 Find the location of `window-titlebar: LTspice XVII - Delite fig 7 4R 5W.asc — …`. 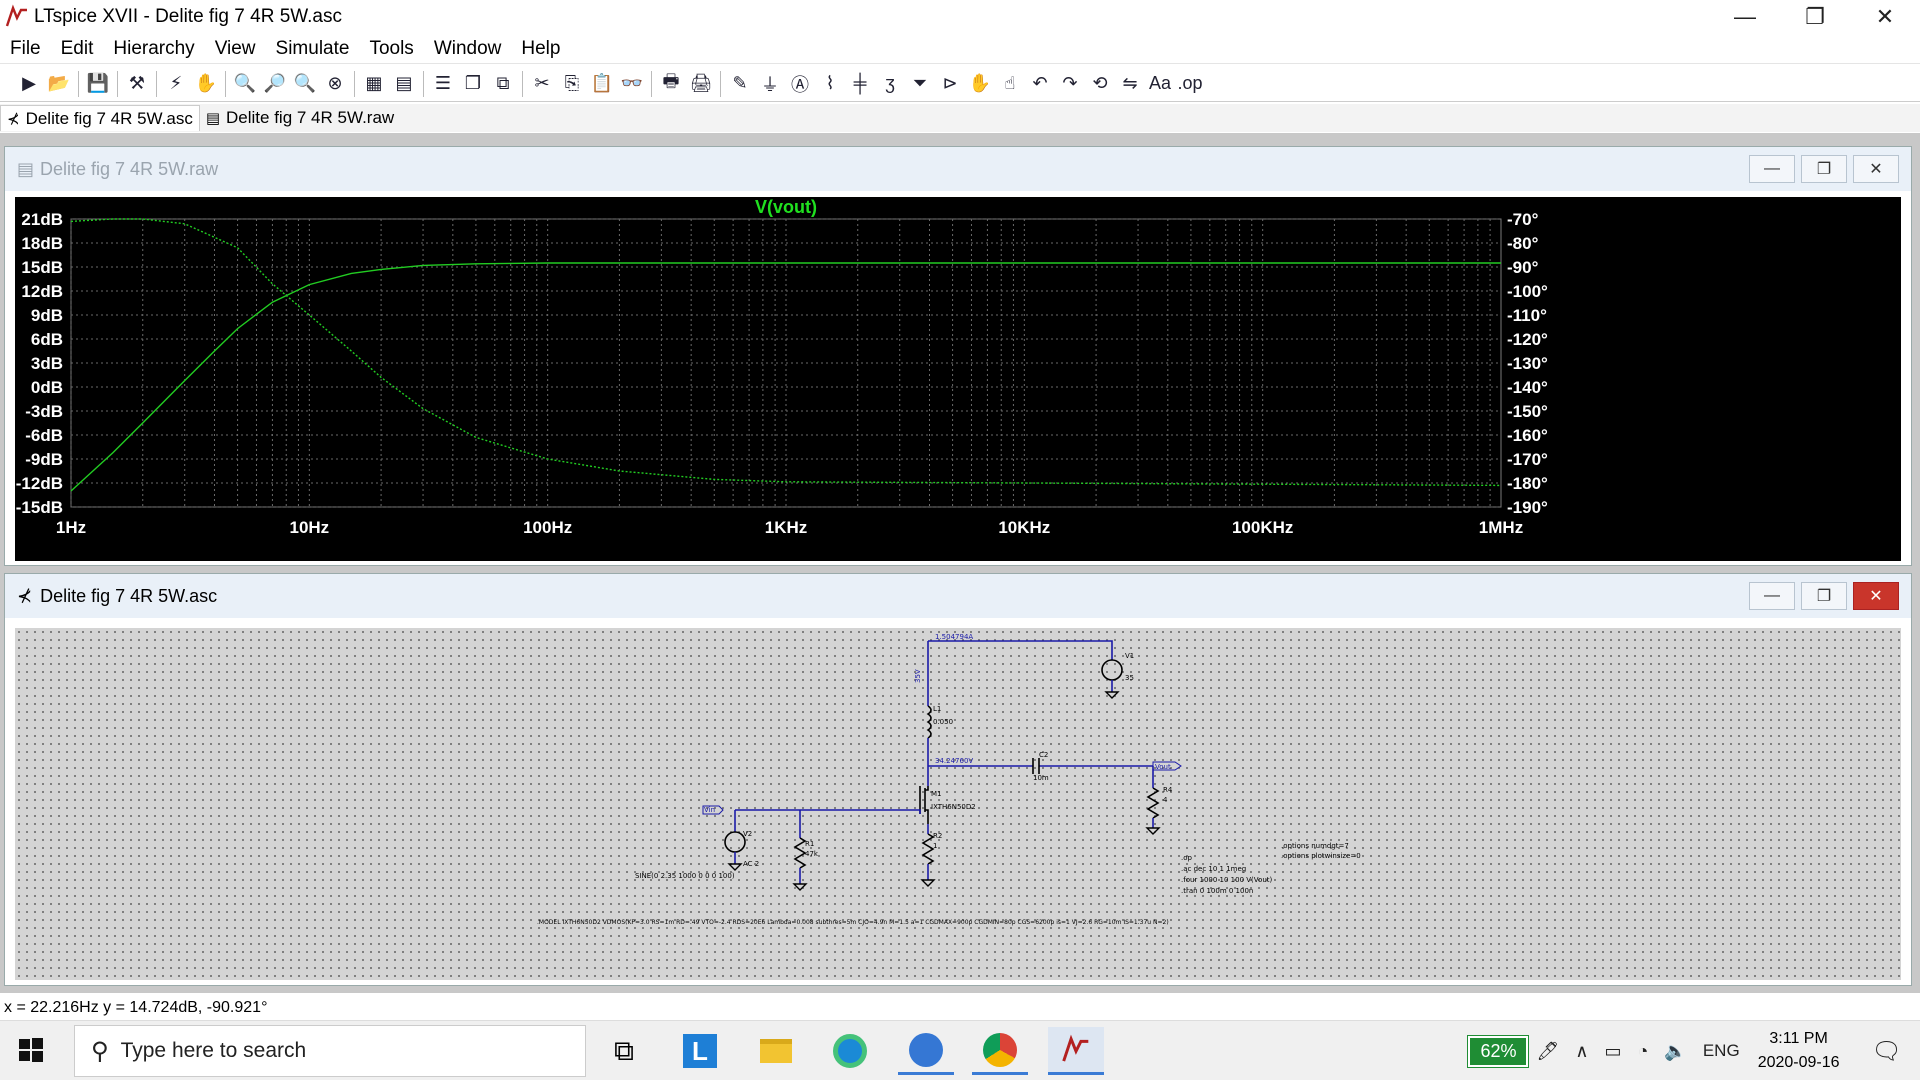

window-titlebar: LTspice XVII - Delite fig 7 4R 5W.asc — … is located at coordinates (960, 17).